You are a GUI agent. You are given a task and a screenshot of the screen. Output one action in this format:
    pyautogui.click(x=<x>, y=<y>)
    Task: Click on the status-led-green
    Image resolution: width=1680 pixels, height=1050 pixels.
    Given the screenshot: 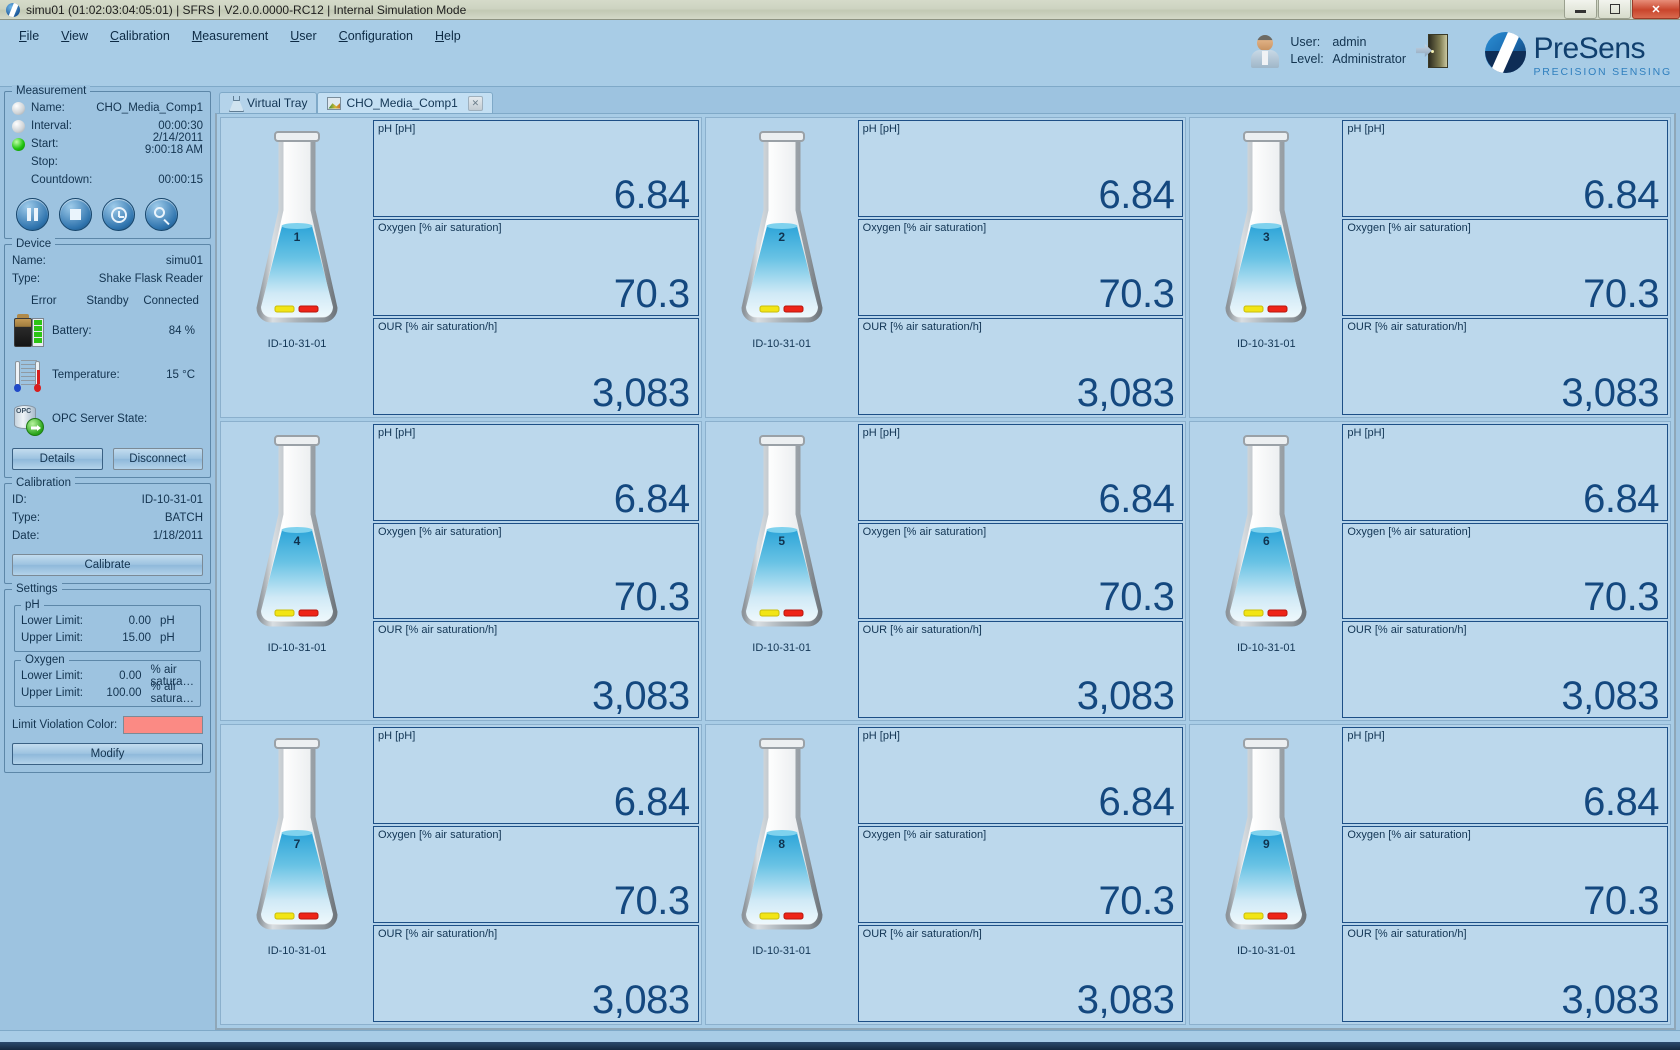 What is the action you would take?
    pyautogui.click(x=18, y=144)
    